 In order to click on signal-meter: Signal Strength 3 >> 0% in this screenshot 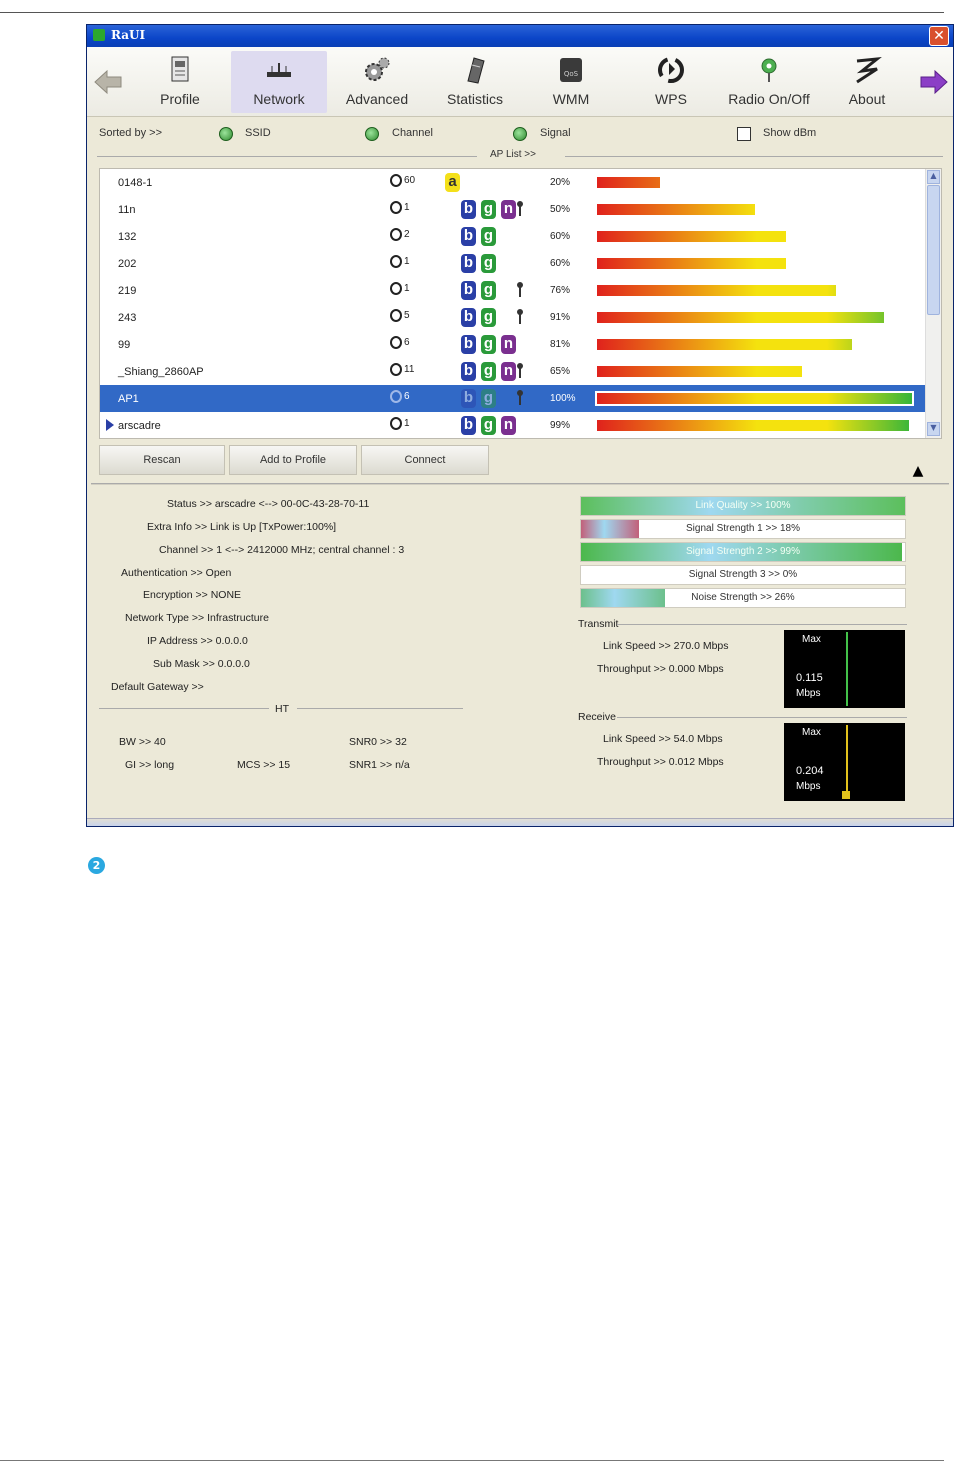, I will do `click(743, 575)`.